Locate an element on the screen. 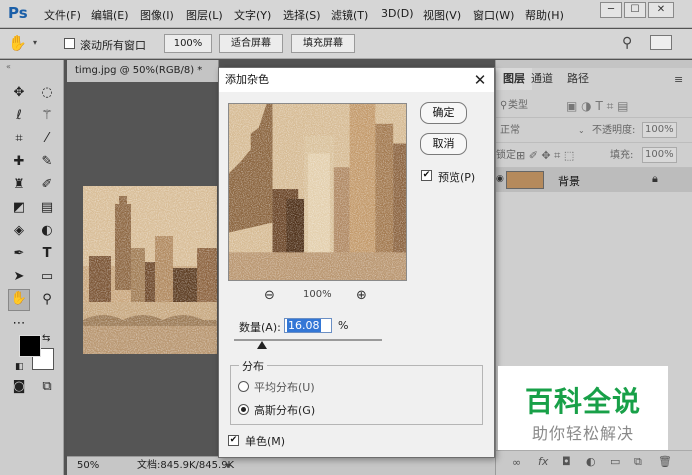 The width and height of the screenshot is (692, 475). group-folder-icon: ▭ is located at coordinates (615, 461).